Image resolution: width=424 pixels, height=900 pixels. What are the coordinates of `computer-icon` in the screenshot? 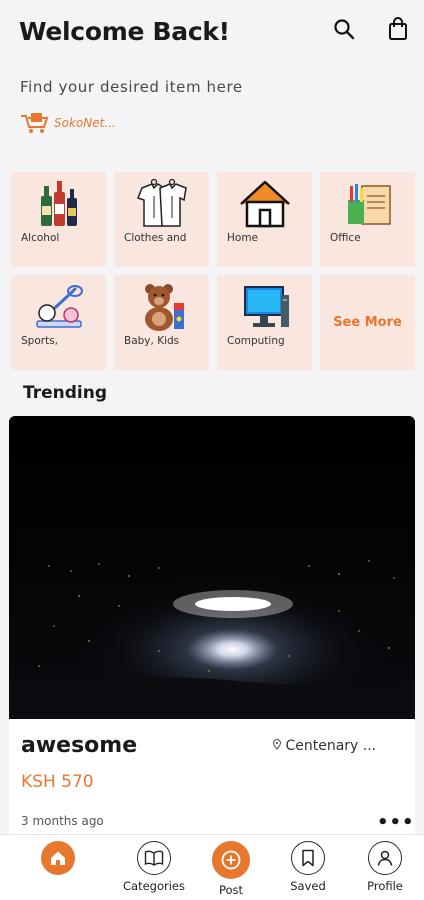 It's located at (266, 306).